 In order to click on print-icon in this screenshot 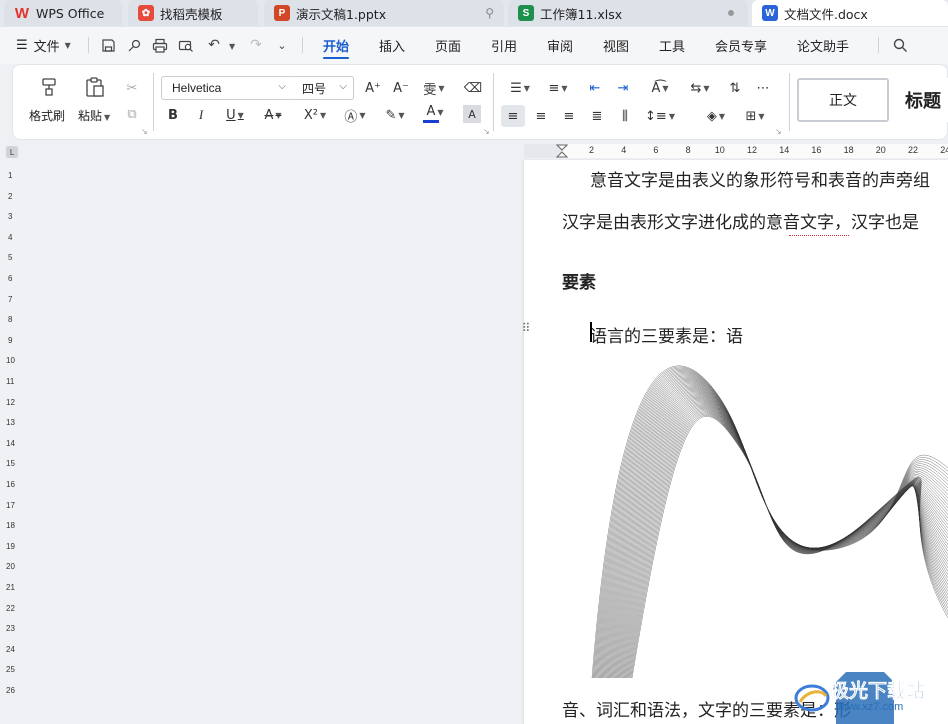, I will do `click(160, 45)`.